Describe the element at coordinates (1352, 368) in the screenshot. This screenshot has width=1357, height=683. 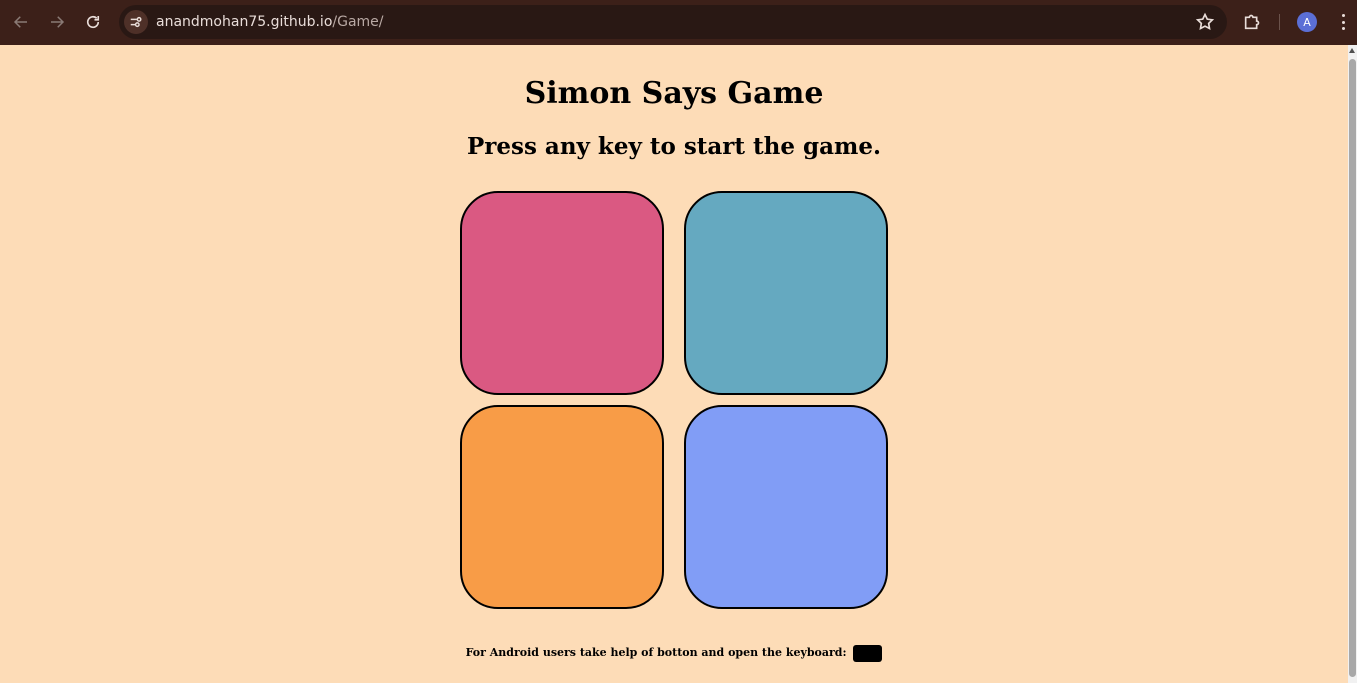
I see `scroll-thumb` at that location.